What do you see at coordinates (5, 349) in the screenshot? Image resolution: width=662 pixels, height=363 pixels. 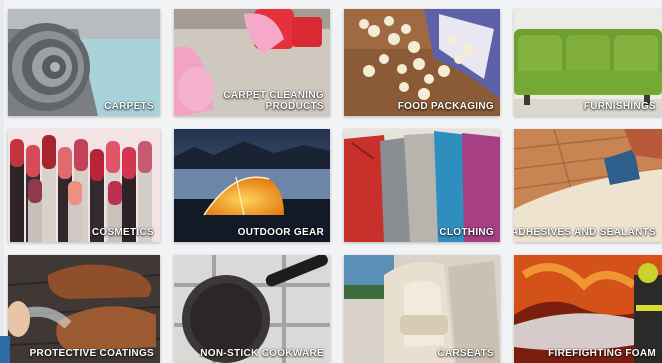 I see `side-tab` at bounding box center [5, 349].